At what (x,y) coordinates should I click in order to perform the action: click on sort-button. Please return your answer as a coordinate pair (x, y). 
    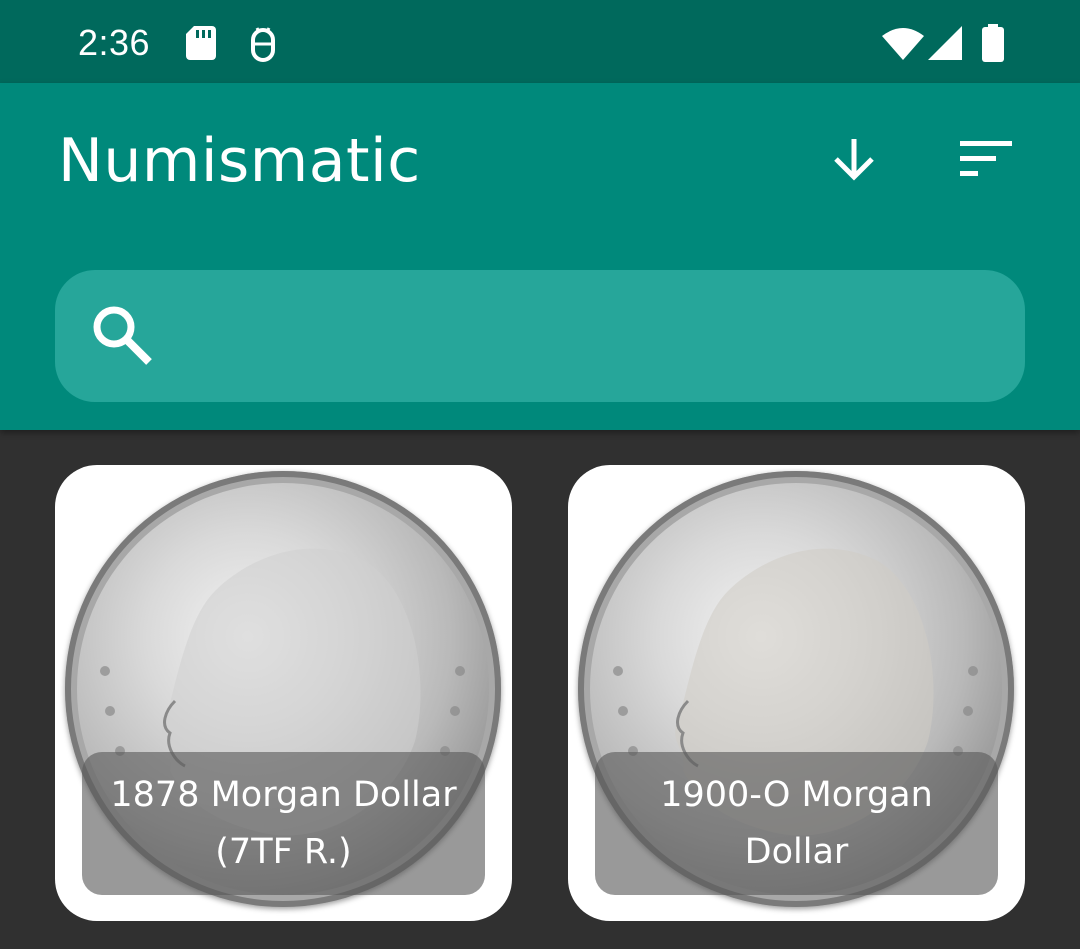
    Looking at the image, I should click on (986, 161).